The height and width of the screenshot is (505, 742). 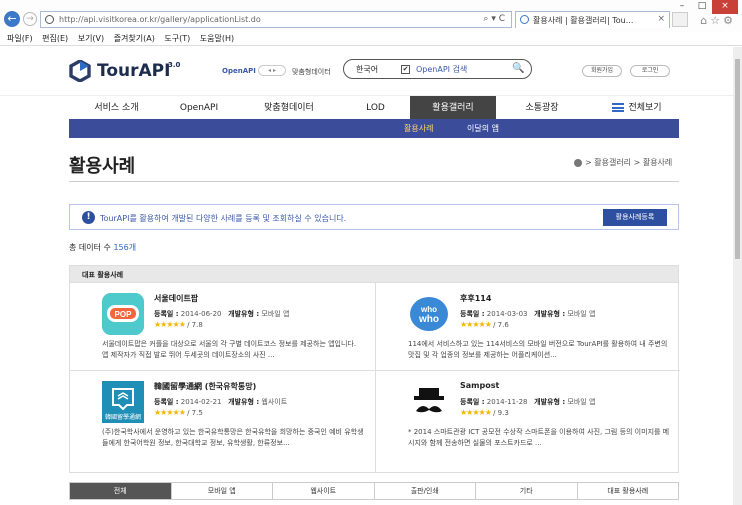 What do you see at coordinates (374, 181) in the screenshot?
I see `title-divider` at bounding box center [374, 181].